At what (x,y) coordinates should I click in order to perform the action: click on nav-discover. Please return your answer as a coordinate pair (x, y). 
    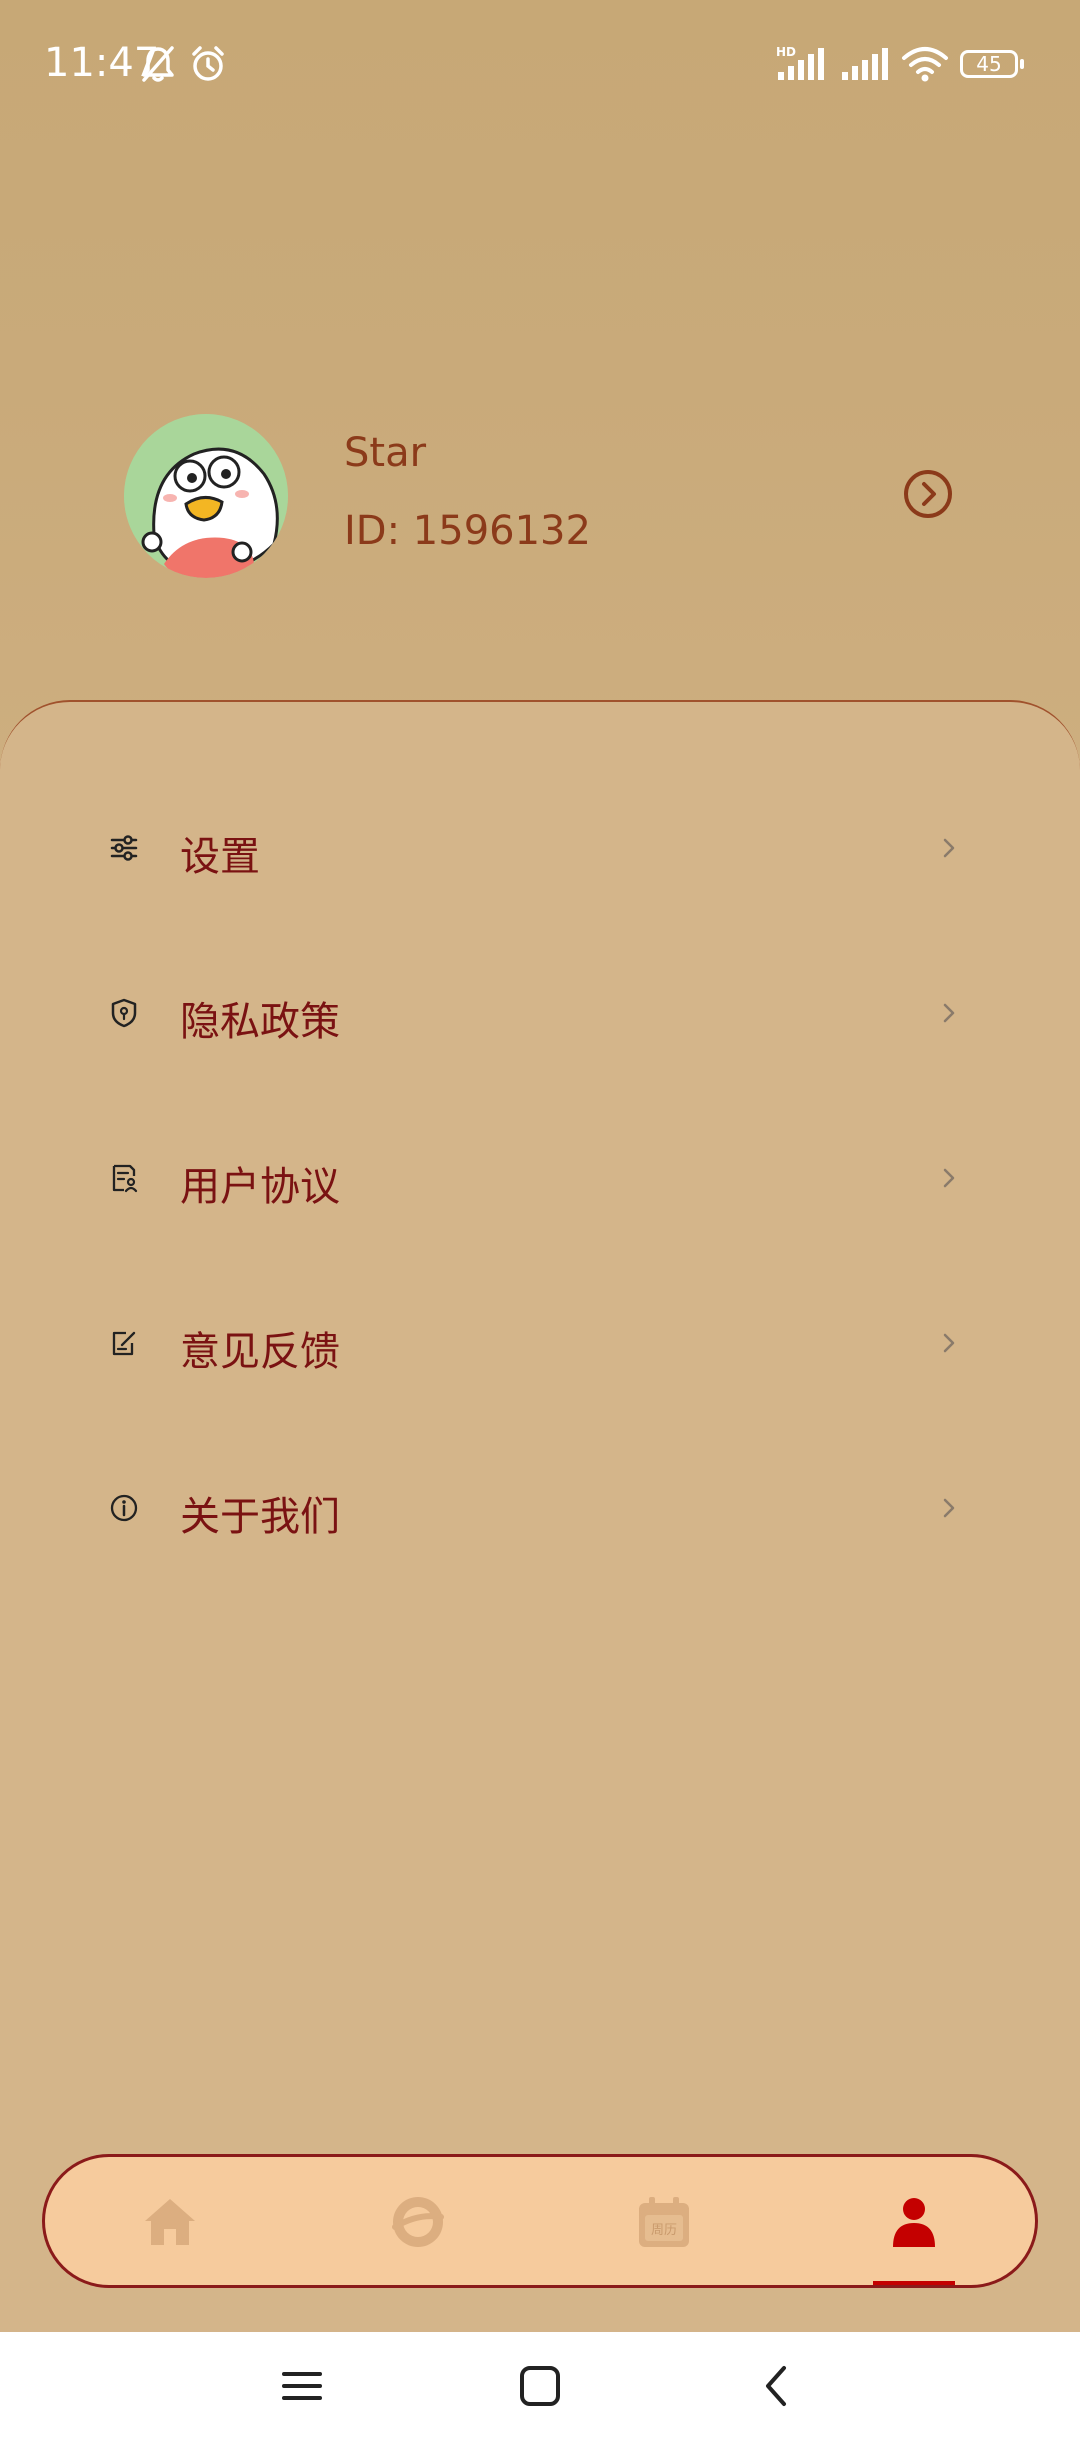
    Looking at the image, I should click on (417, 2221).